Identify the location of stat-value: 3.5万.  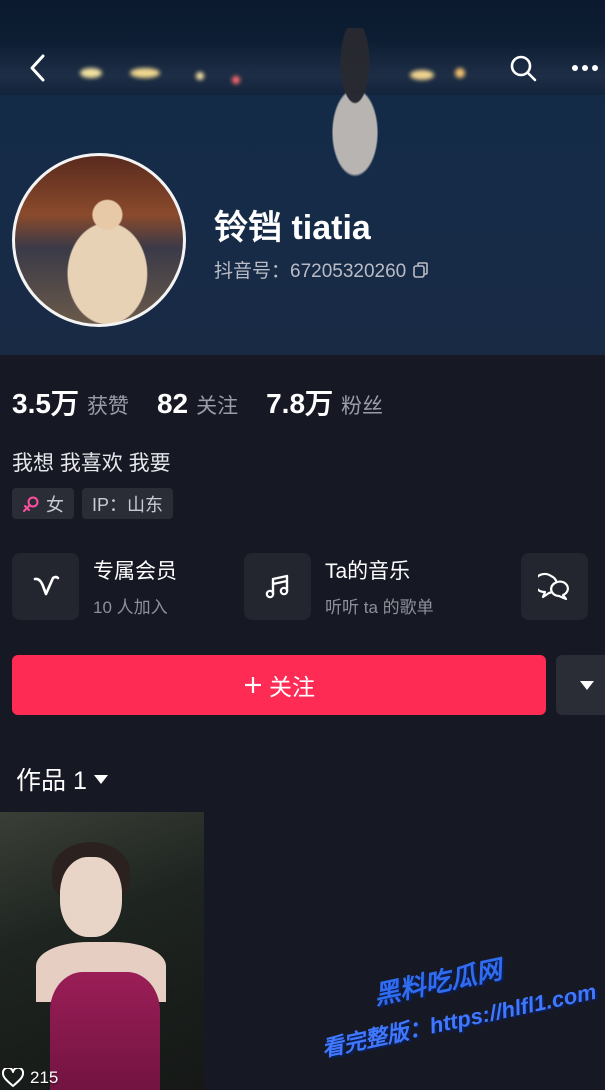
(45, 403).